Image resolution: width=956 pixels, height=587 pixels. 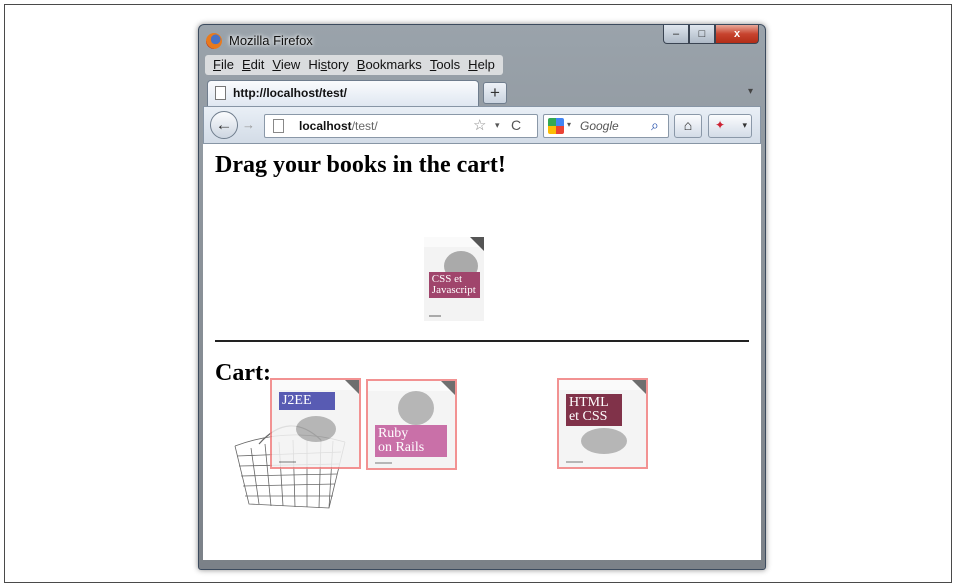 What do you see at coordinates (588, 402) in the screenshot?
I see `book-title-line1: HTML` at bounding box center [588, 402].